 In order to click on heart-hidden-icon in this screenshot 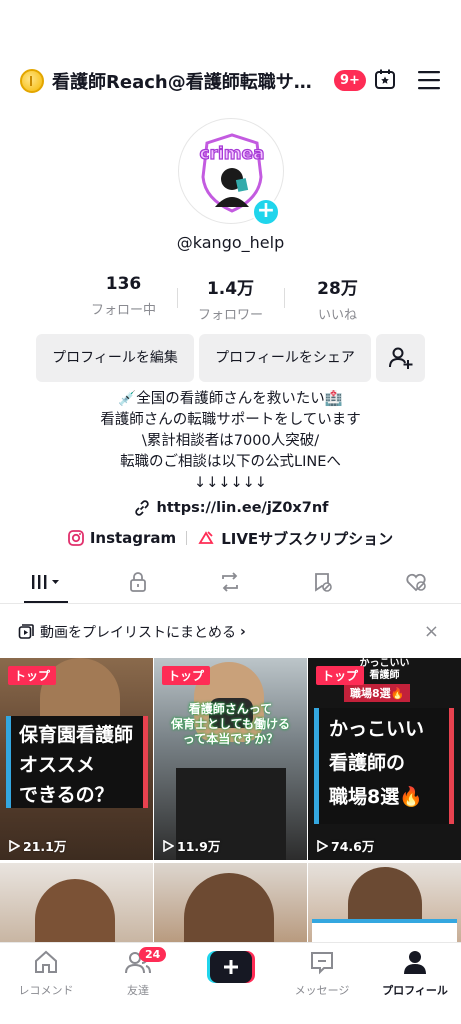, I will do `click(416, 582)`.